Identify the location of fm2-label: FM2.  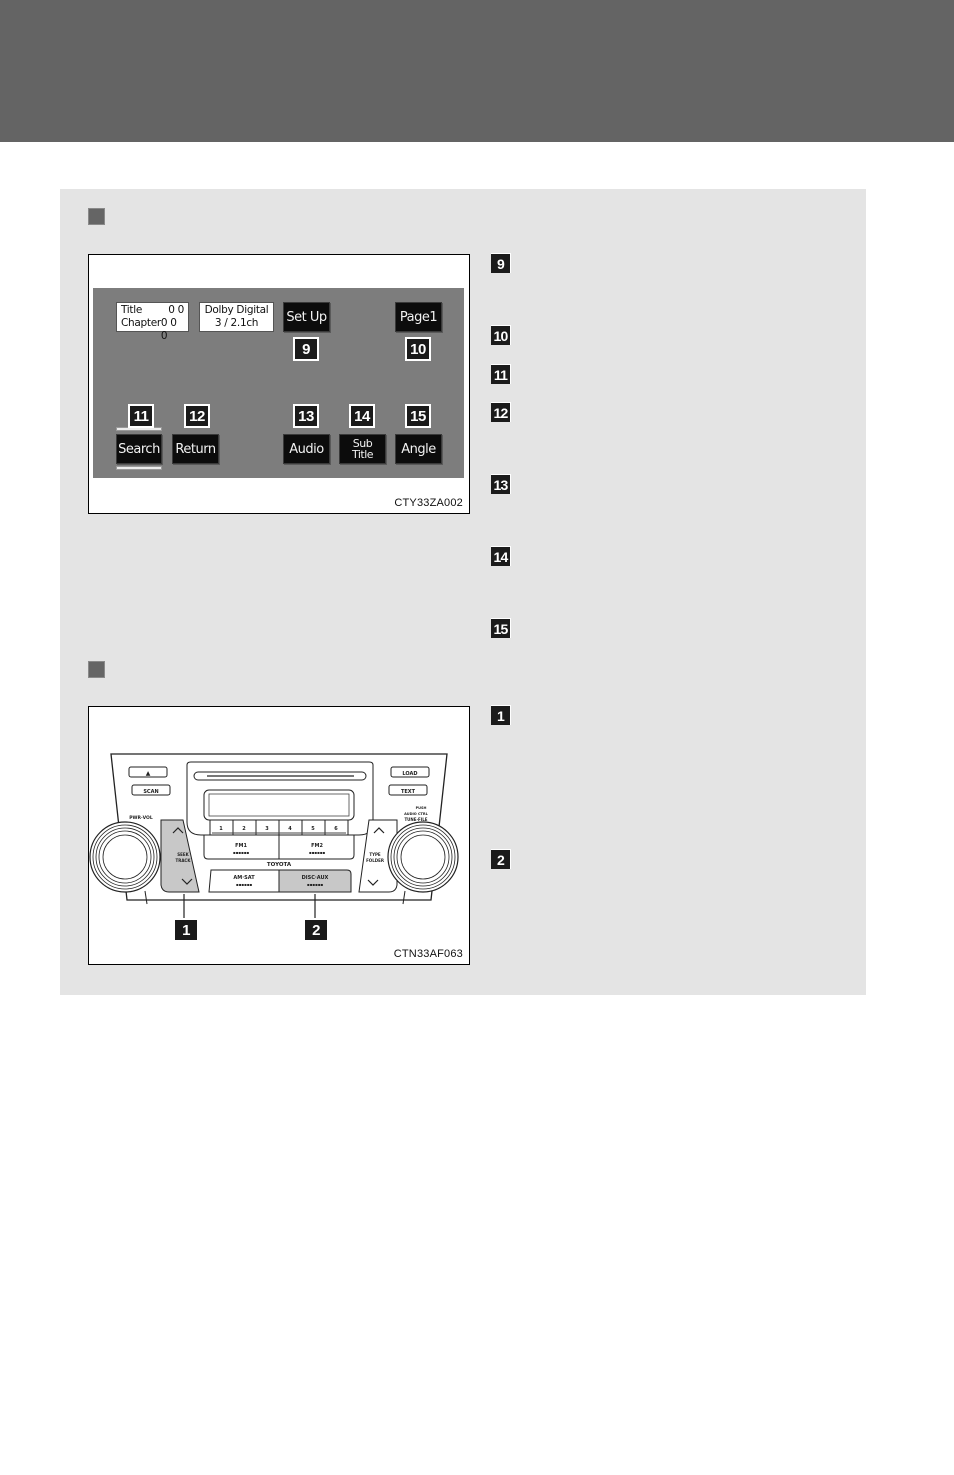
(317, 846).